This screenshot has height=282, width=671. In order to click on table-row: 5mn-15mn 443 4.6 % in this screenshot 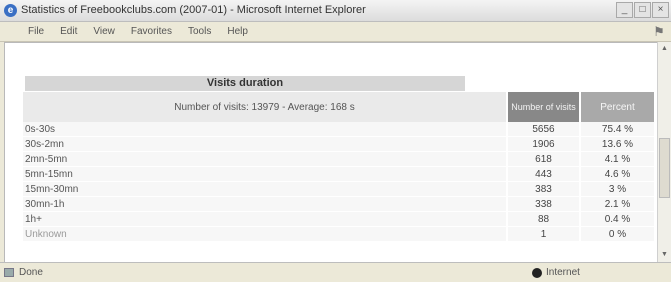, I will do `click(338, 174)`.